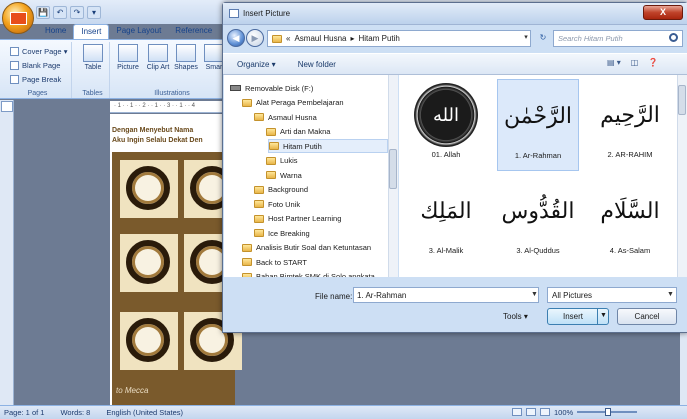  Describe the element at coordinates (40, 65) in the screenshot. I see `blank-page-button: Blank Page` at that location.